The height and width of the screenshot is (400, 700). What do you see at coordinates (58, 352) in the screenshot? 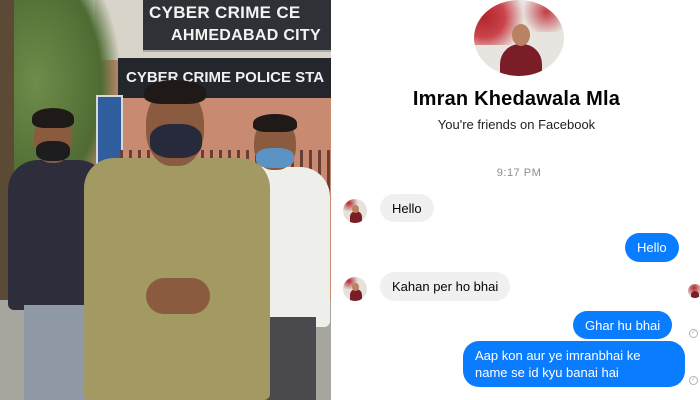
I see `person-left-jeans` at bounding box center [58, 352].